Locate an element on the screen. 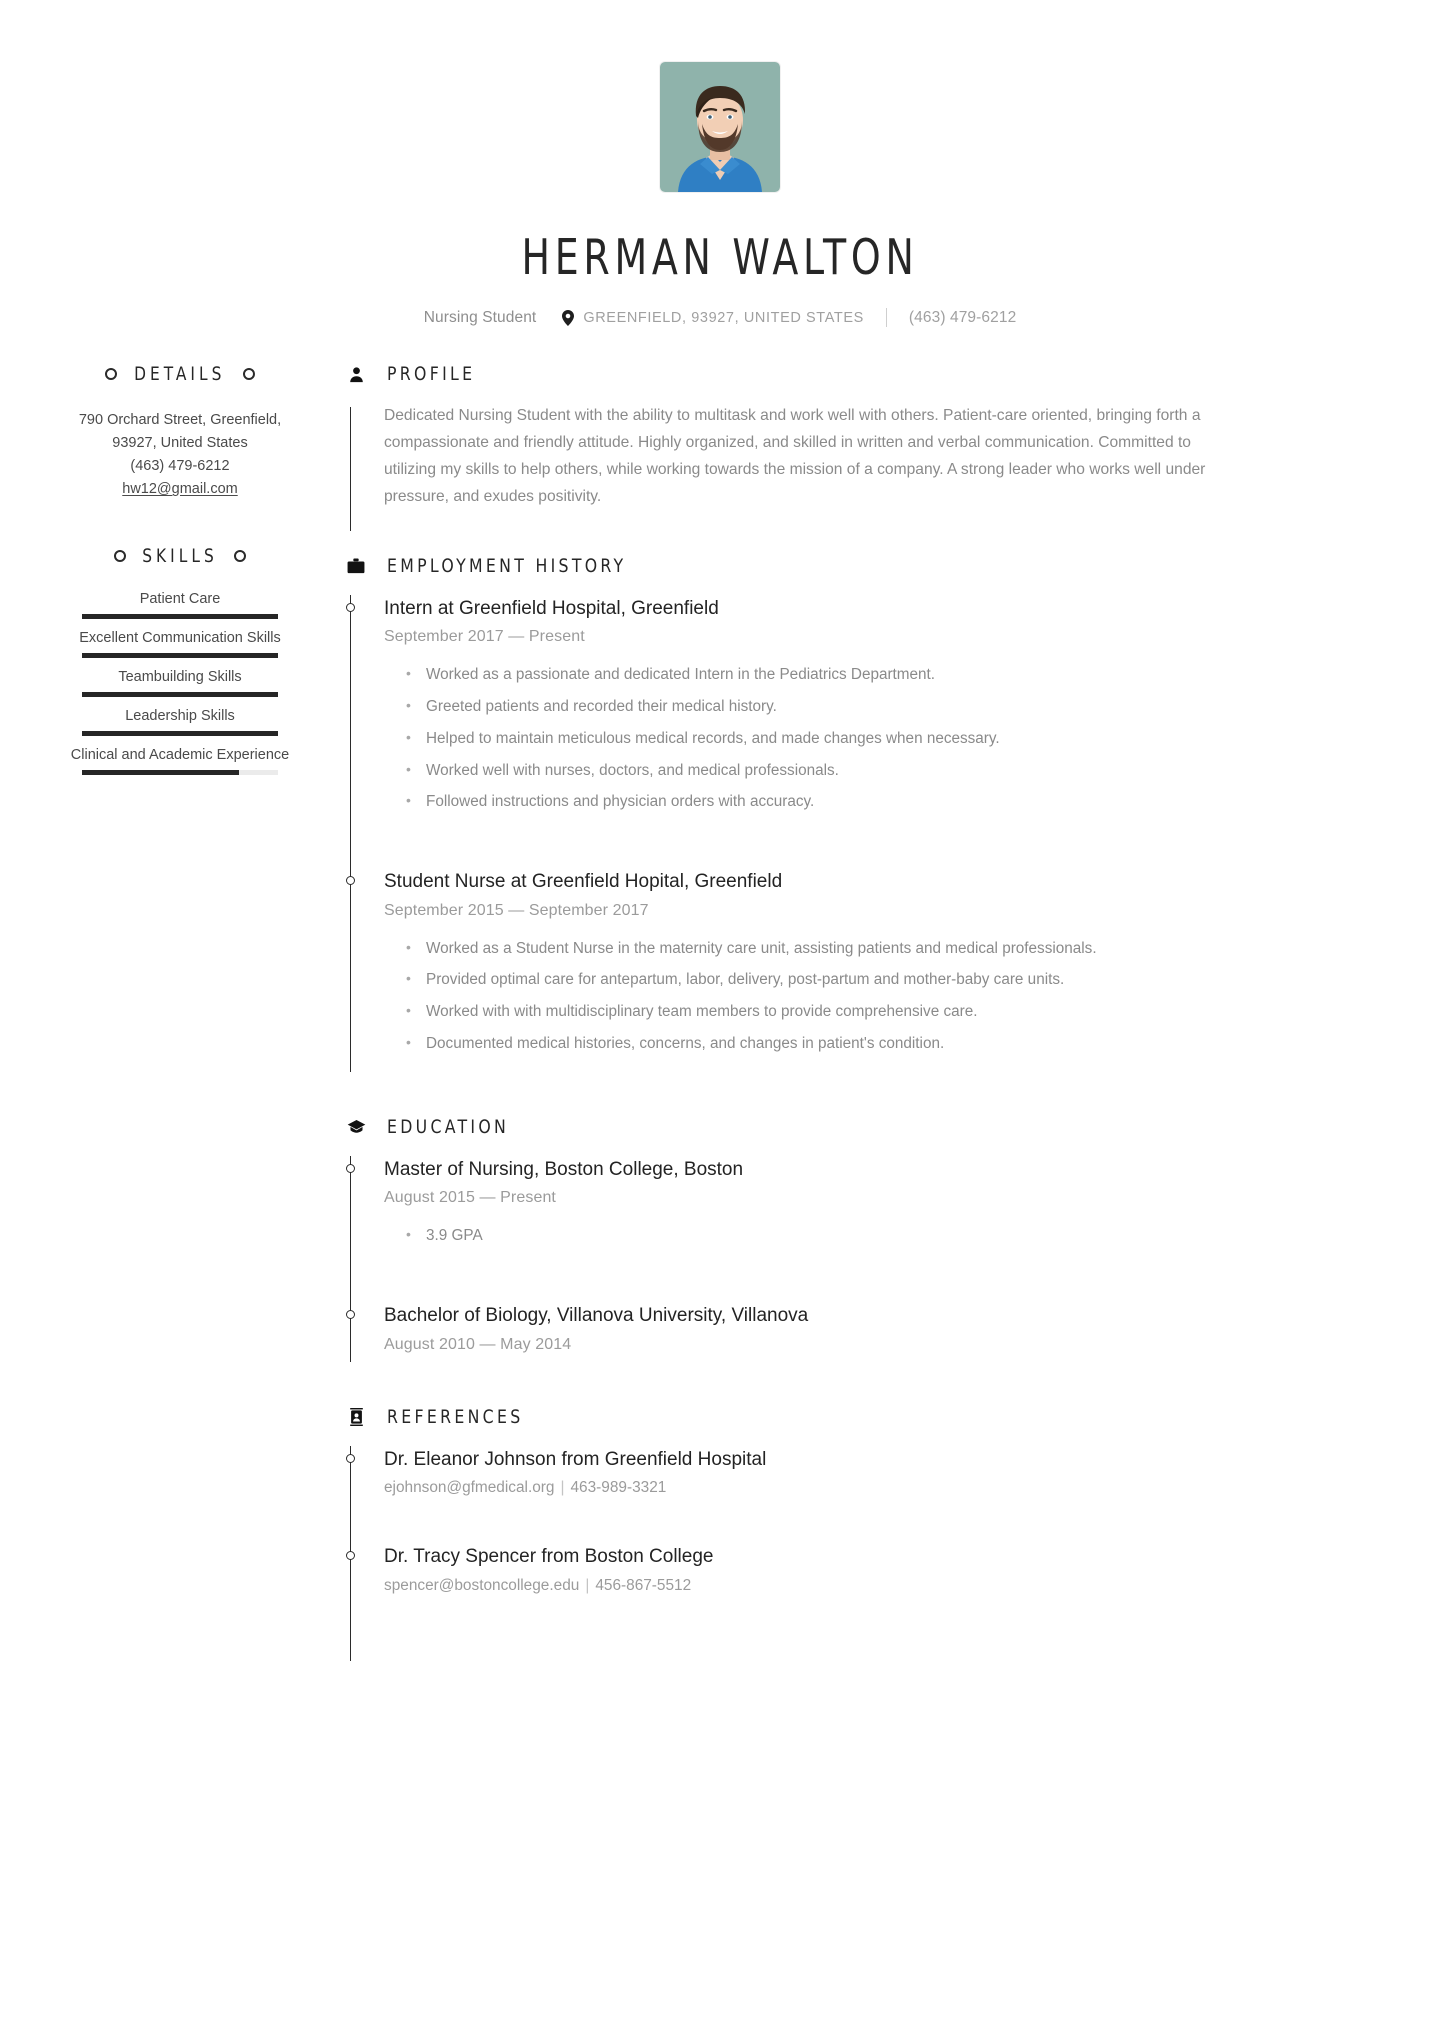 The width and height of the screenshot is (1440, 2036). skill-item: Excellent Communication Skills is located at coordinates (180, 644).